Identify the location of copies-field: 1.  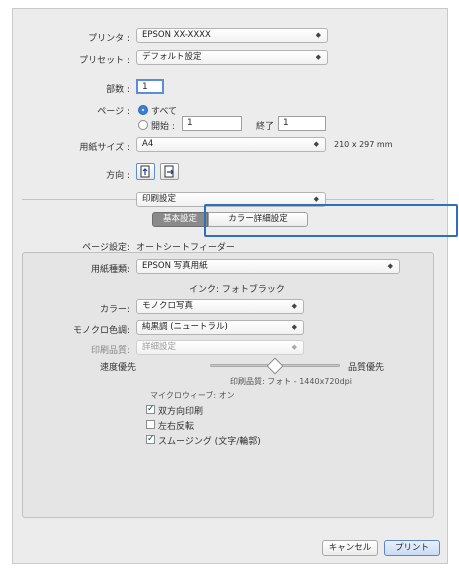
(150, 86).